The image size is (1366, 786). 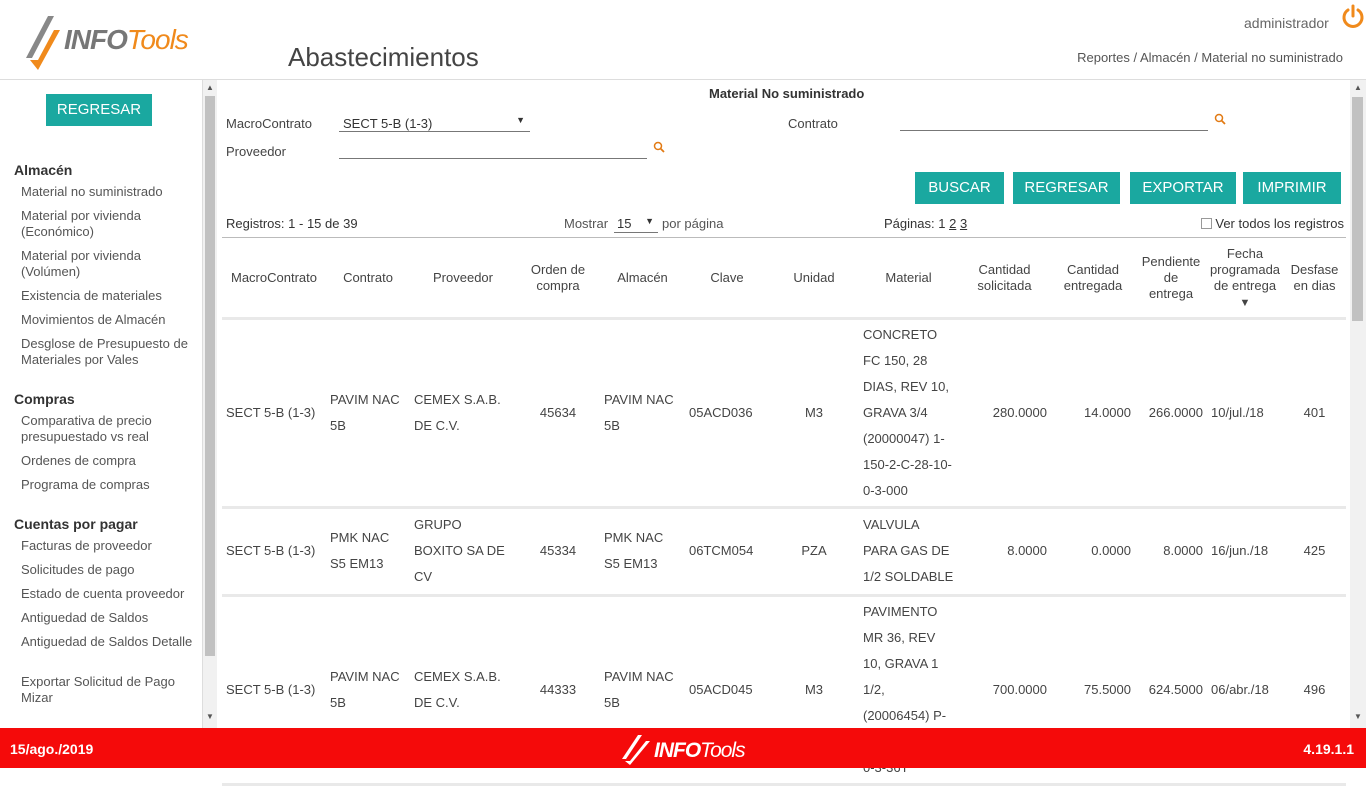 What do you see at coordinates (1358, 404) in the screenshot?
I see `right-scrollbar: ▲ ▼` at bounding box center [1358, 404].